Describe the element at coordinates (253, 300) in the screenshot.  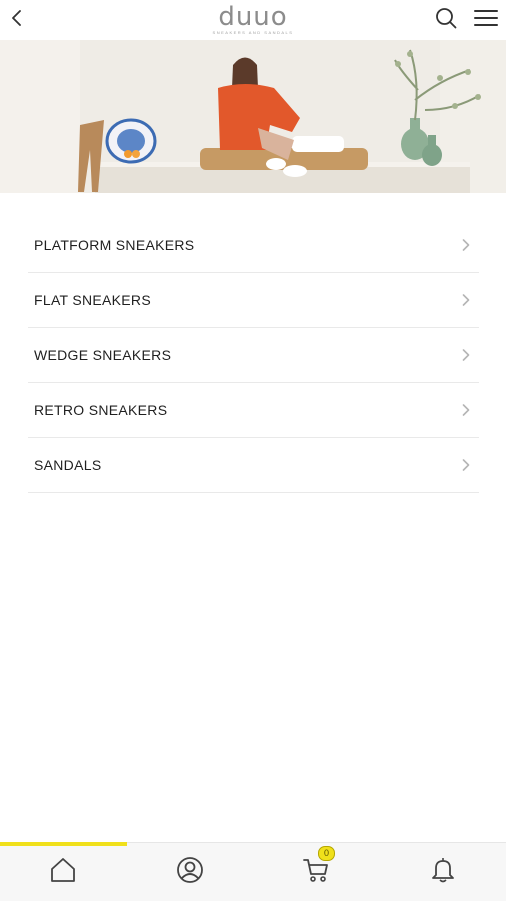
I see `category-item-flat-sneakers: FLAT SNEAKERS` at that location.